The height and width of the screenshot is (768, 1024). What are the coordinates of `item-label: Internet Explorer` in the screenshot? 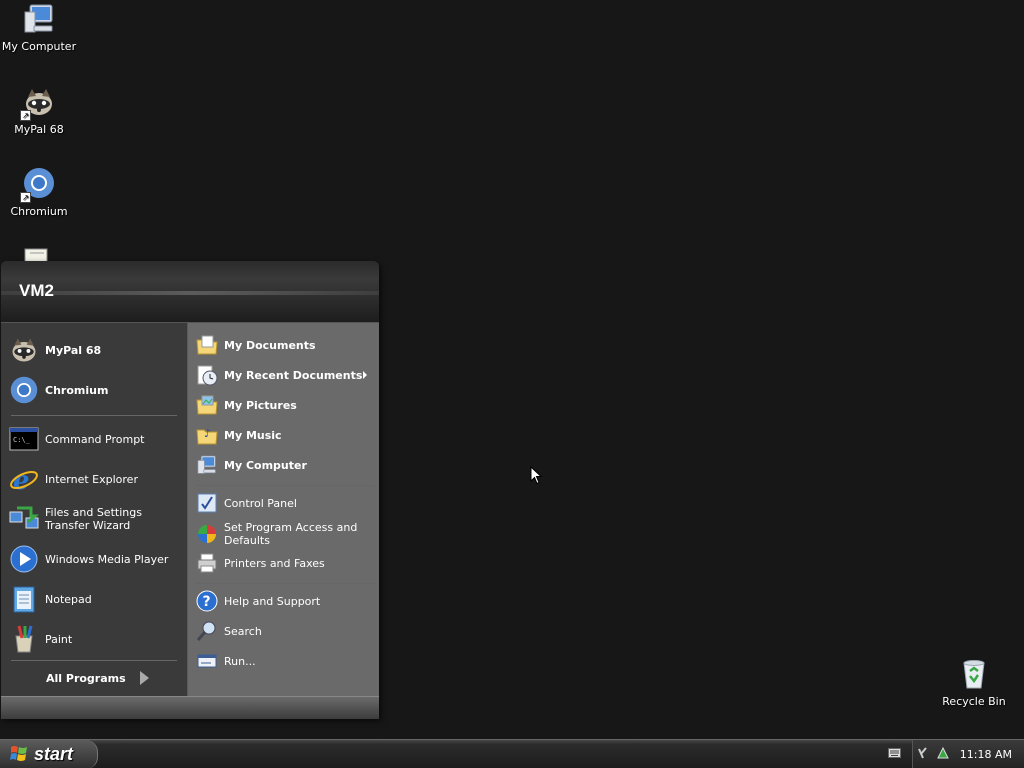 It's located at (91, 479).